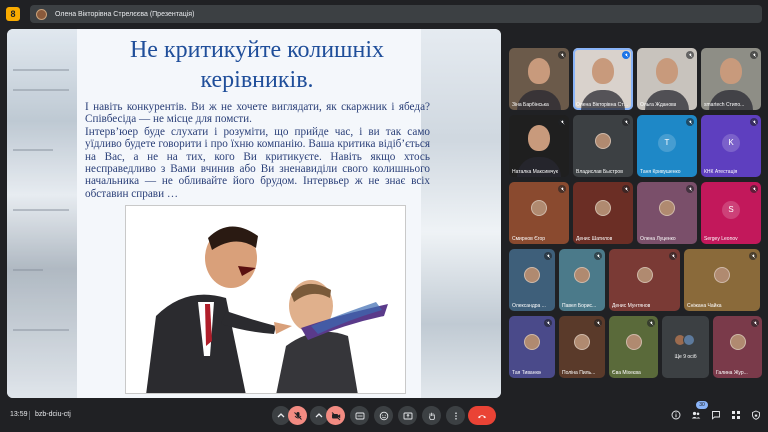 Image resolution: width=768 pixels, height=432 pixels. What do you see at coordinates (731, 209) in the screenshot?
I see `avatar-letter: S` at bounding box center [731, 209].